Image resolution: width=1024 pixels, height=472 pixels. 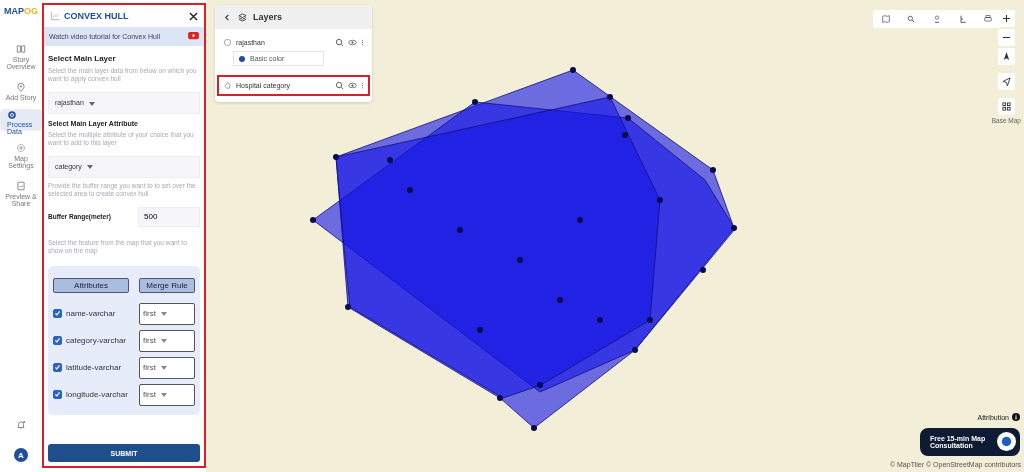 I want to click on back-icon, so click(x=227, y=17).